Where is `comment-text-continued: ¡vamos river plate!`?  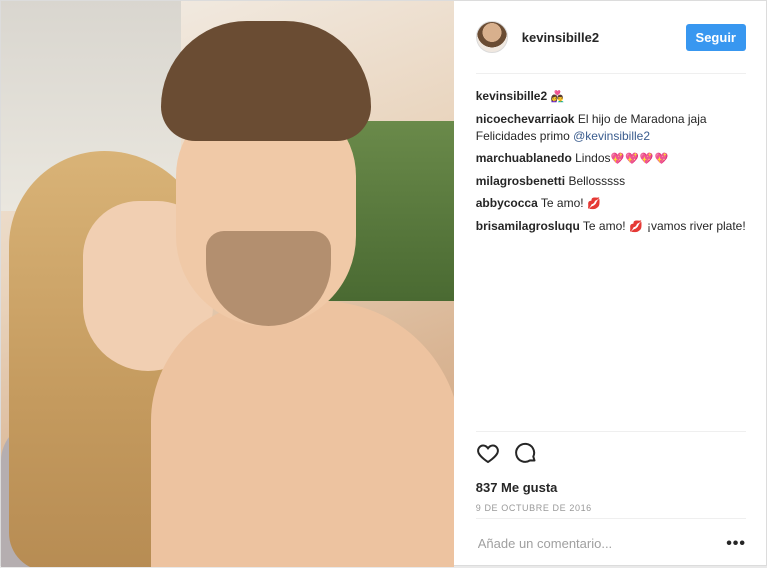
comment-text-continued: ¡vamos river plate! is located at coordinates (696, 226).